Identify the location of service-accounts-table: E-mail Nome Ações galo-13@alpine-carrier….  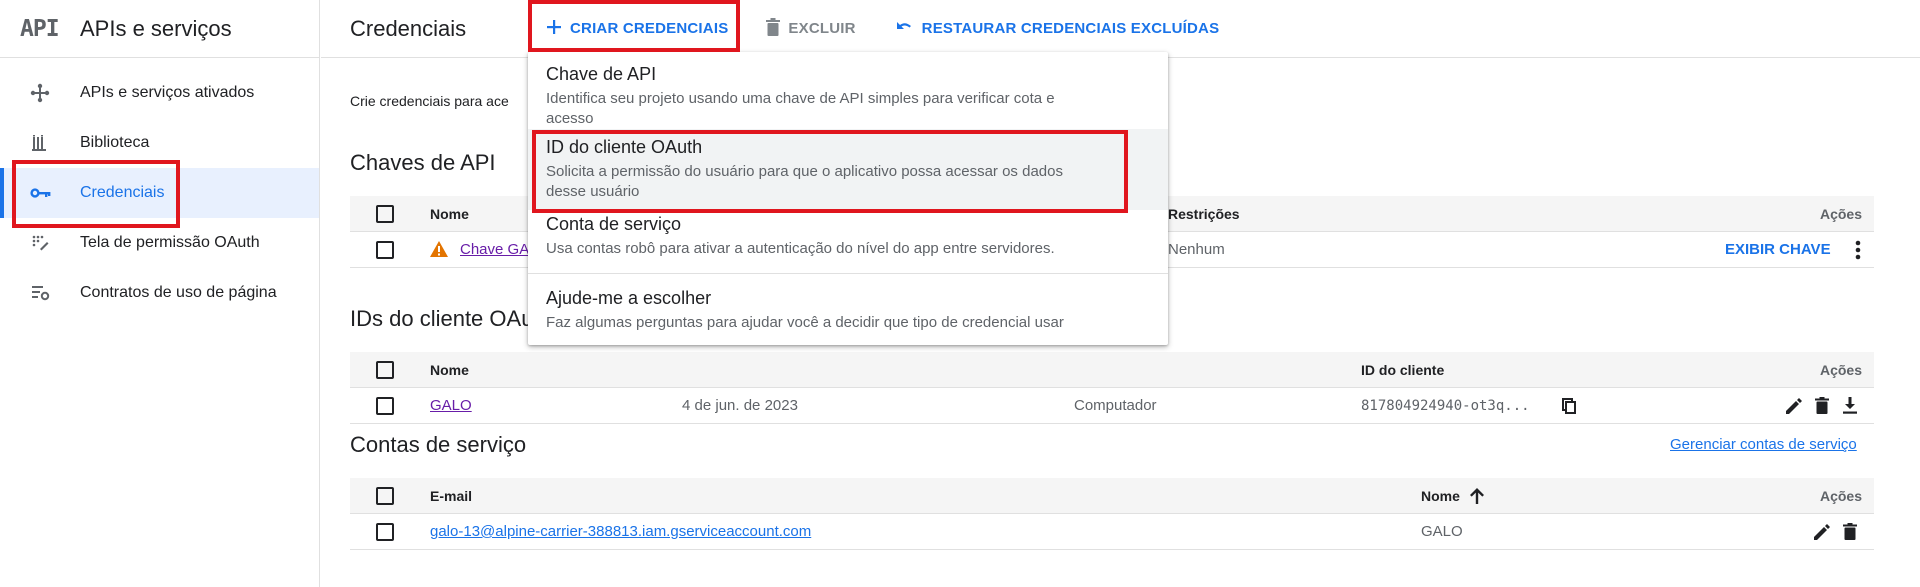
(1112, 514).